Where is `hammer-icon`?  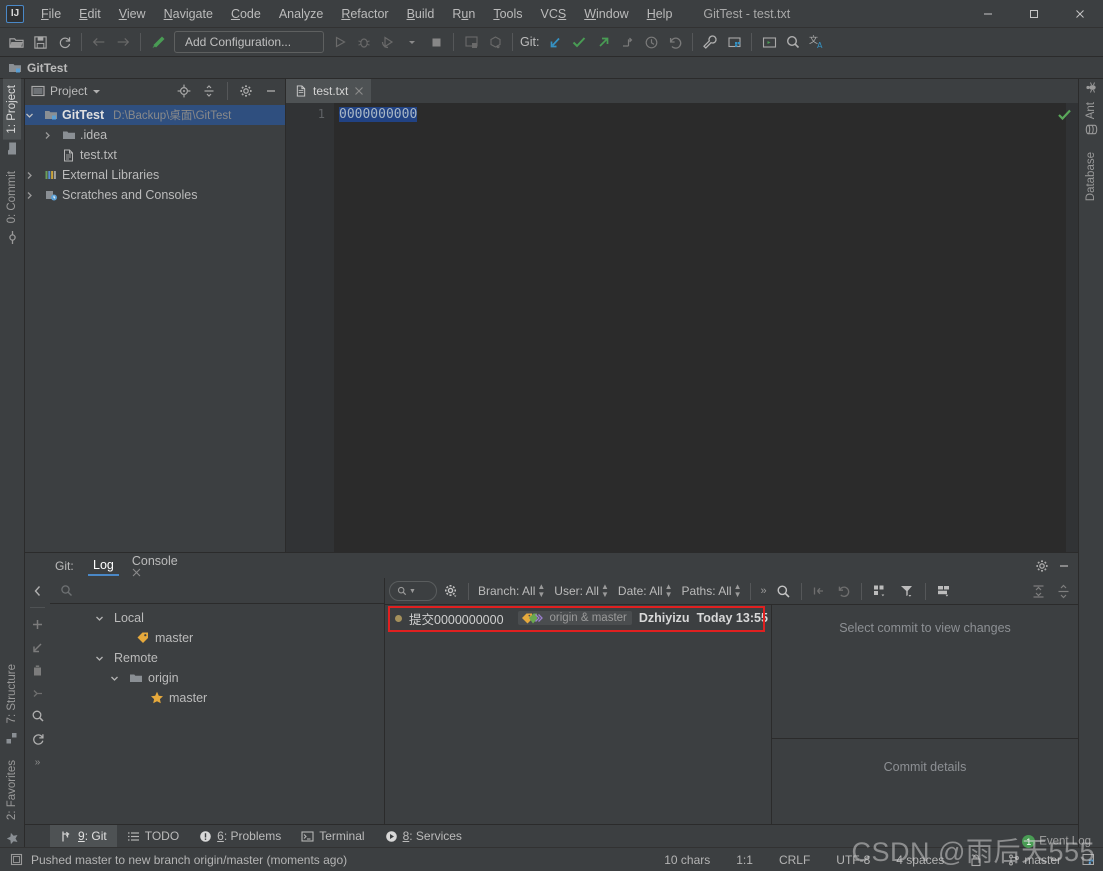
hammer-icon is located at coordinates (158, 42).